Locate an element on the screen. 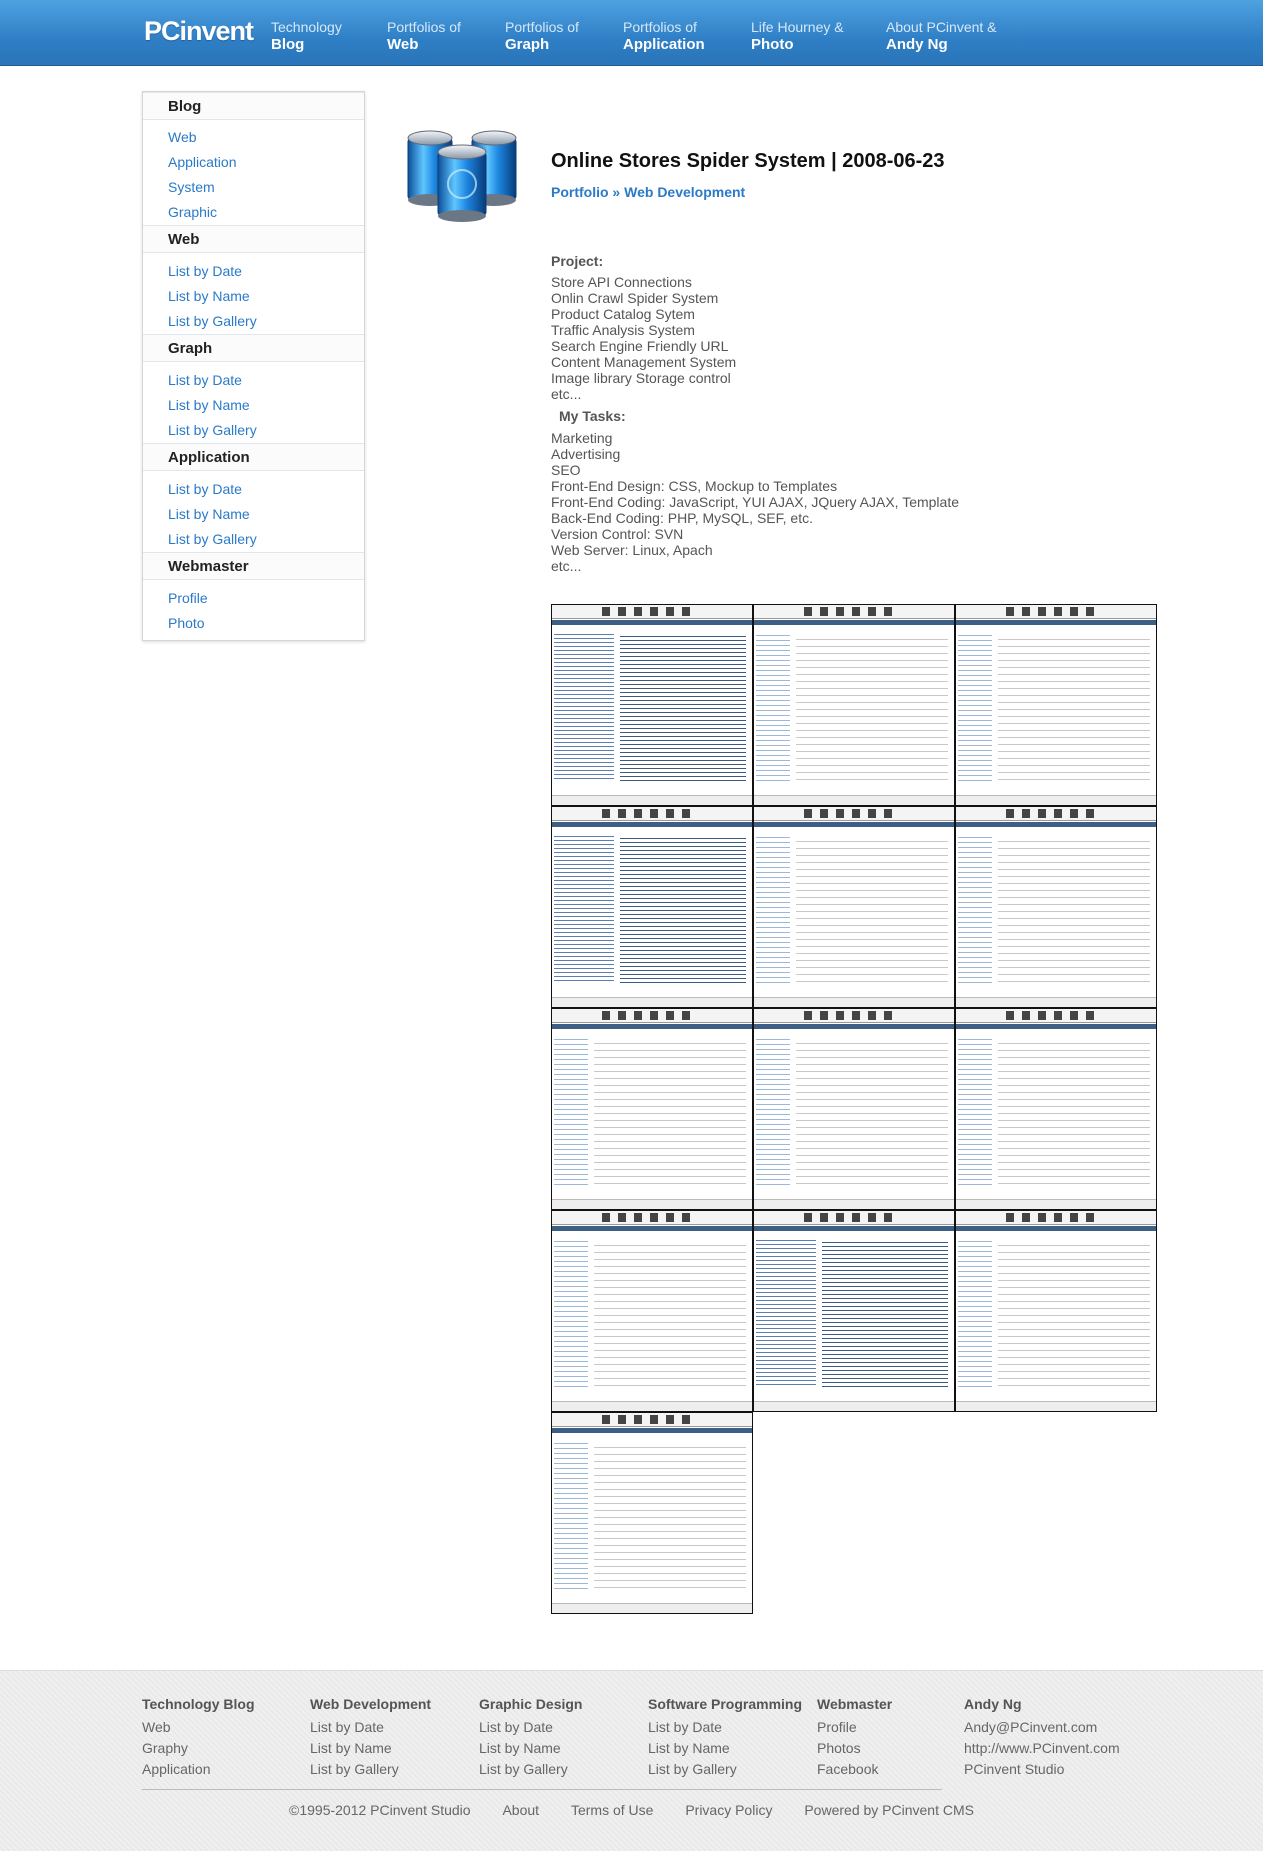  footer-website-link: http://www.PCinvent.com is located at coordinates (1042, 1748).